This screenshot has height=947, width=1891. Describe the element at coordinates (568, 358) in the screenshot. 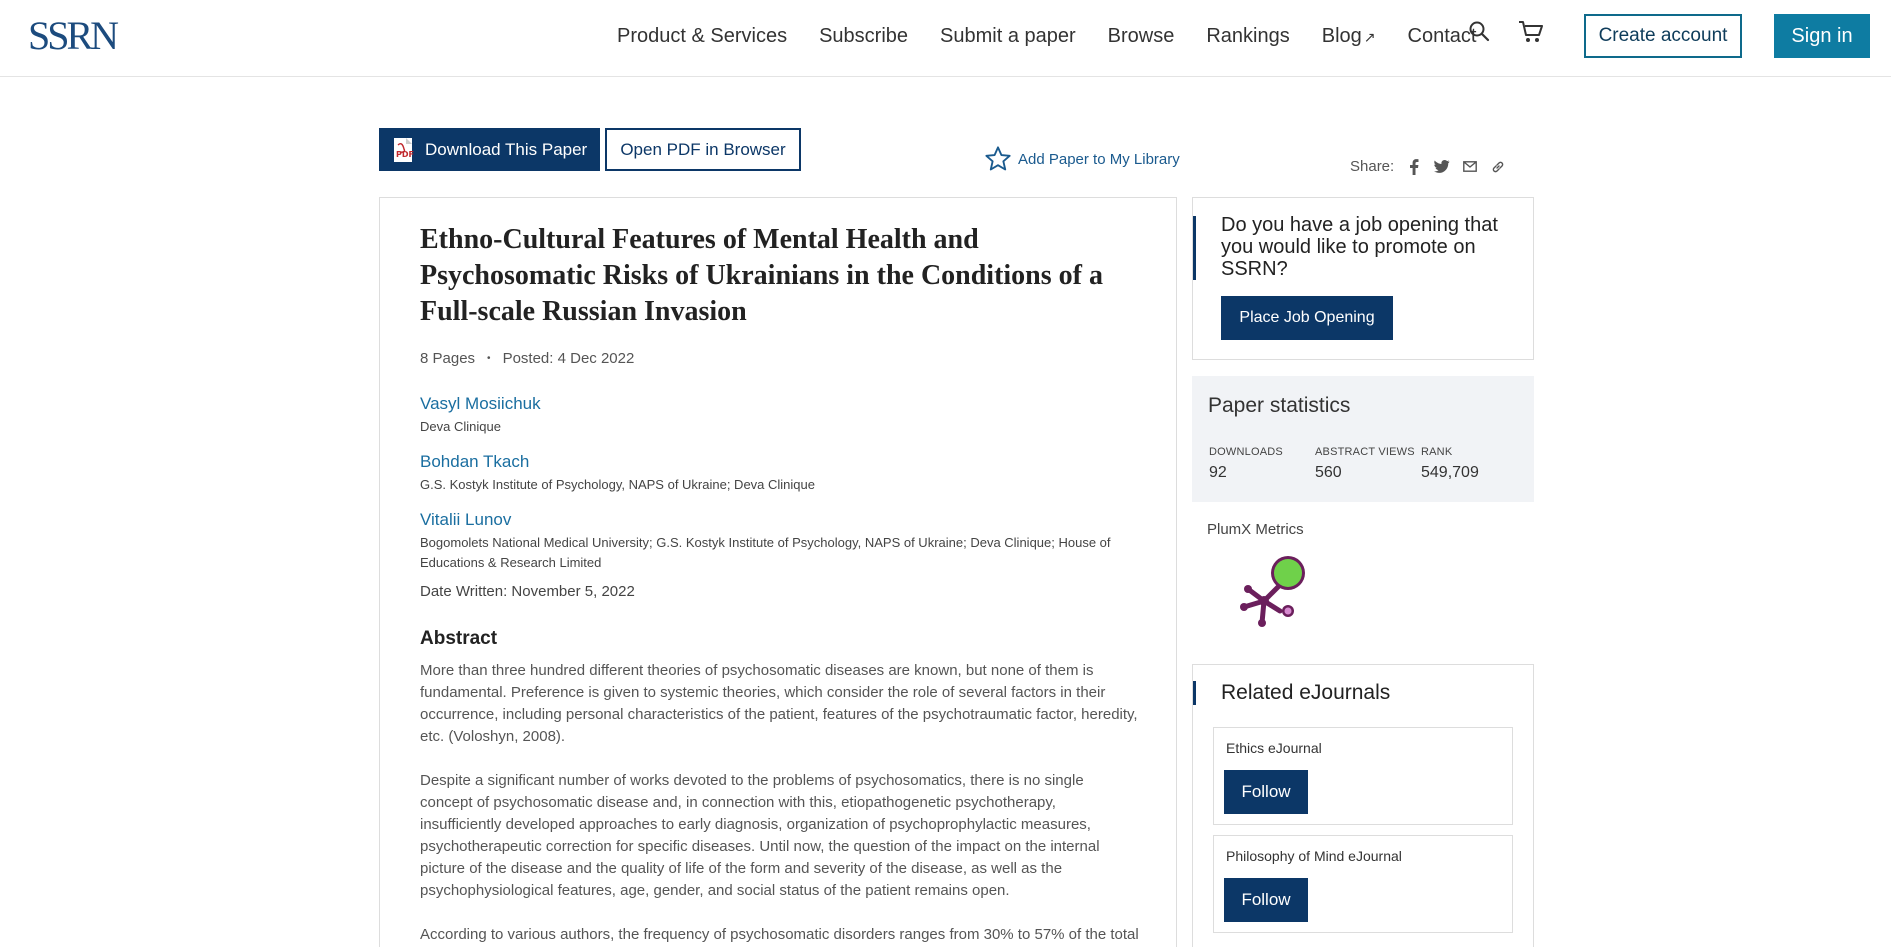

I see `posted-date: Posted: 4 Dec 2022` at that location.